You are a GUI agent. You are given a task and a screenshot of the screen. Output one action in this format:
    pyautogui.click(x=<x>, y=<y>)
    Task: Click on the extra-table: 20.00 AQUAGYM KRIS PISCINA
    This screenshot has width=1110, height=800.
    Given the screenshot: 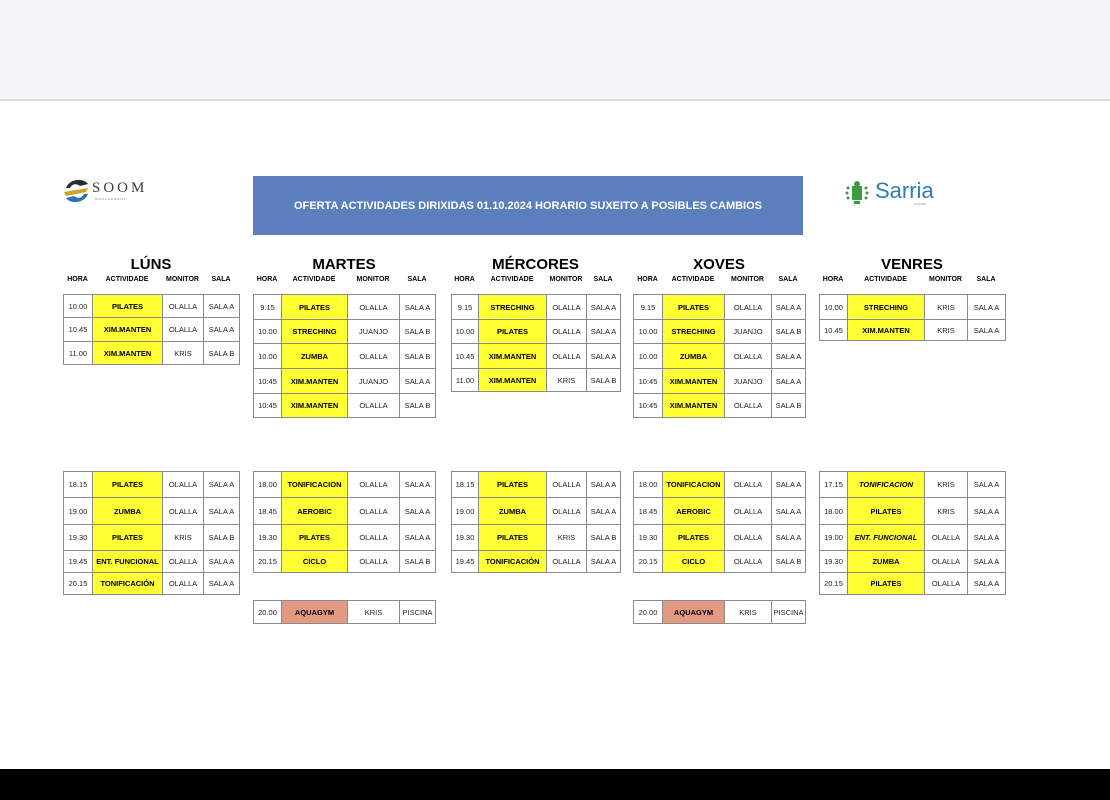 What is the action you would take?
    pyautogui.click(x=719, y=612)
    